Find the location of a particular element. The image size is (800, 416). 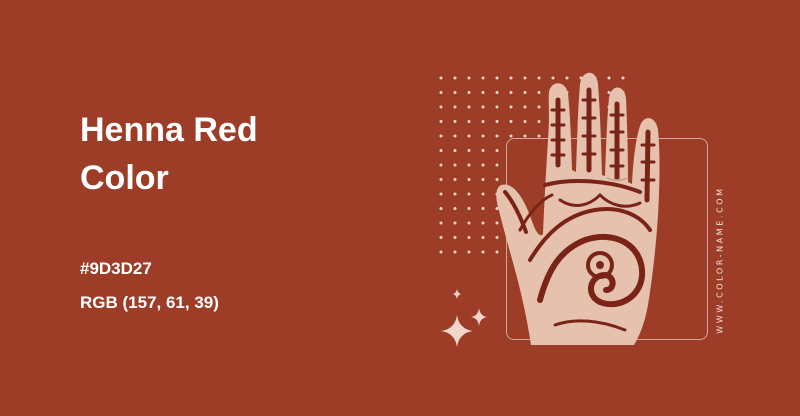

color-title-line-2: Color is located at coordinates (124, 178).